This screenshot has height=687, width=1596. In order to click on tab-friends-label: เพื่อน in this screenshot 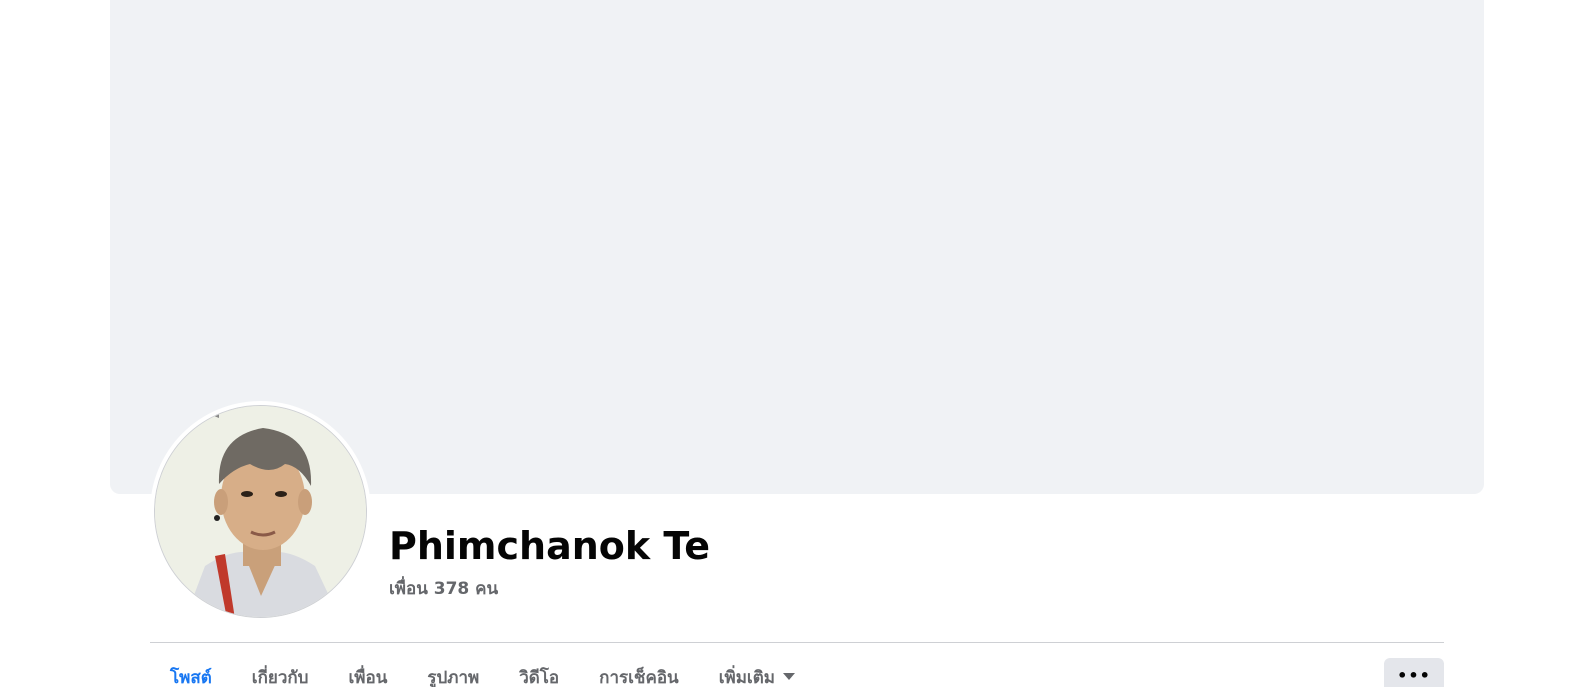, I will do `click(368, 677)`.